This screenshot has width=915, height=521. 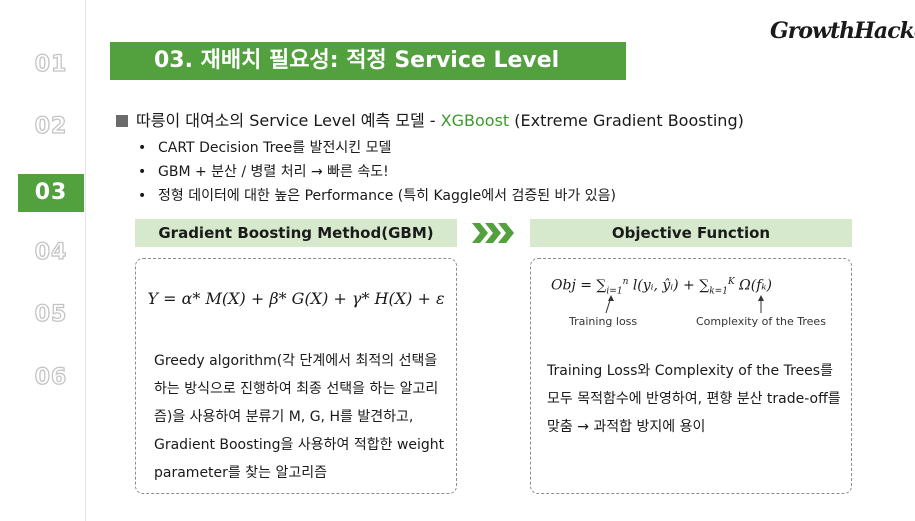 I want to click on gbm-formula: Y = α* M(X) + β* G(X) + γ* H(X) + ε, so click(x=296, y=298).